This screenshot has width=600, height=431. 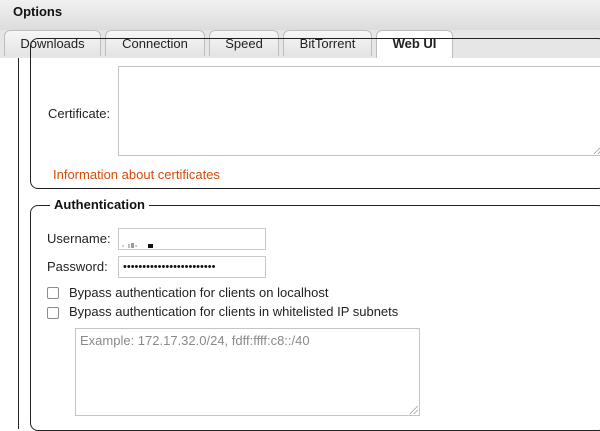 What do you see at coordinates (38, 11) in the screenshot?
I see `window-title: Options` at bounding box center [38, 11].